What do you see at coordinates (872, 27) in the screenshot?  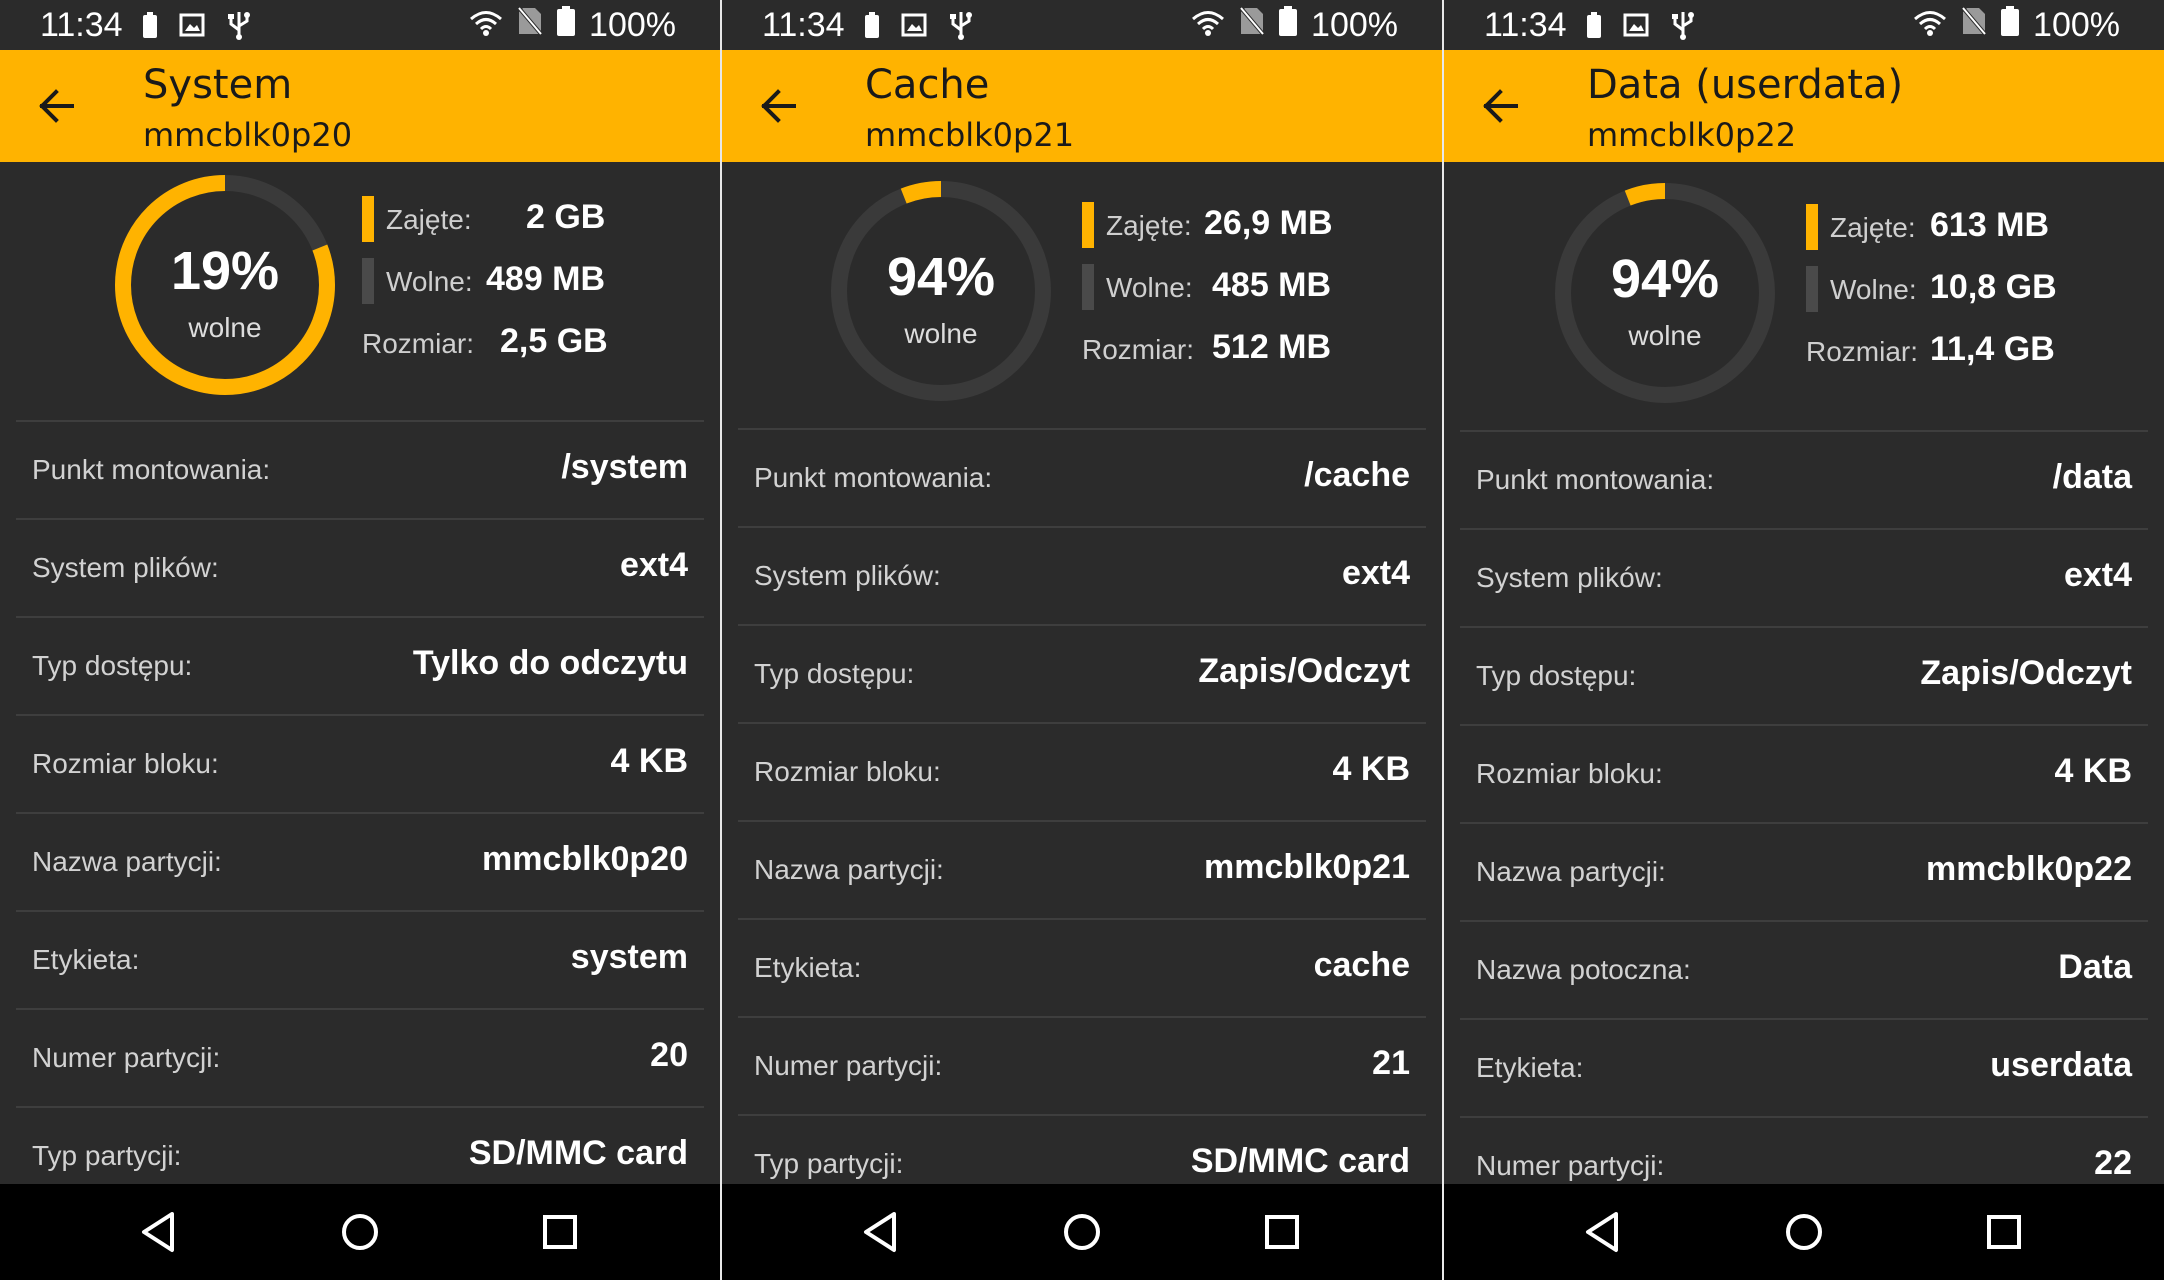 I see `battery-small-icon` at bounding box center [872, 27].